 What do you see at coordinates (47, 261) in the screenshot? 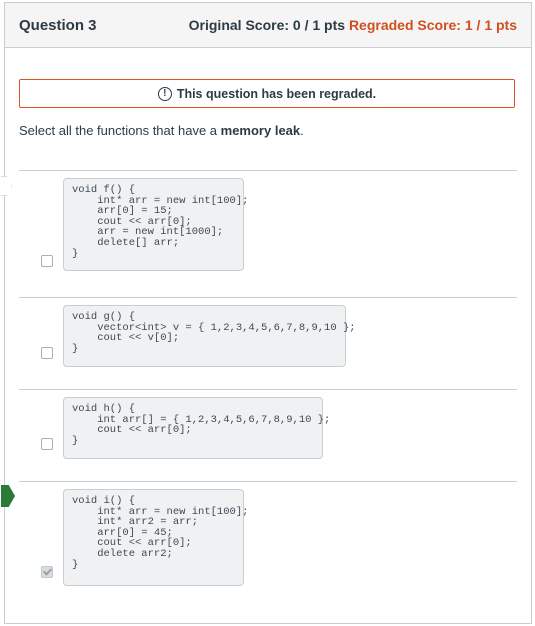
I see `answer-checkbox-f` at bounding box center [47, 261].